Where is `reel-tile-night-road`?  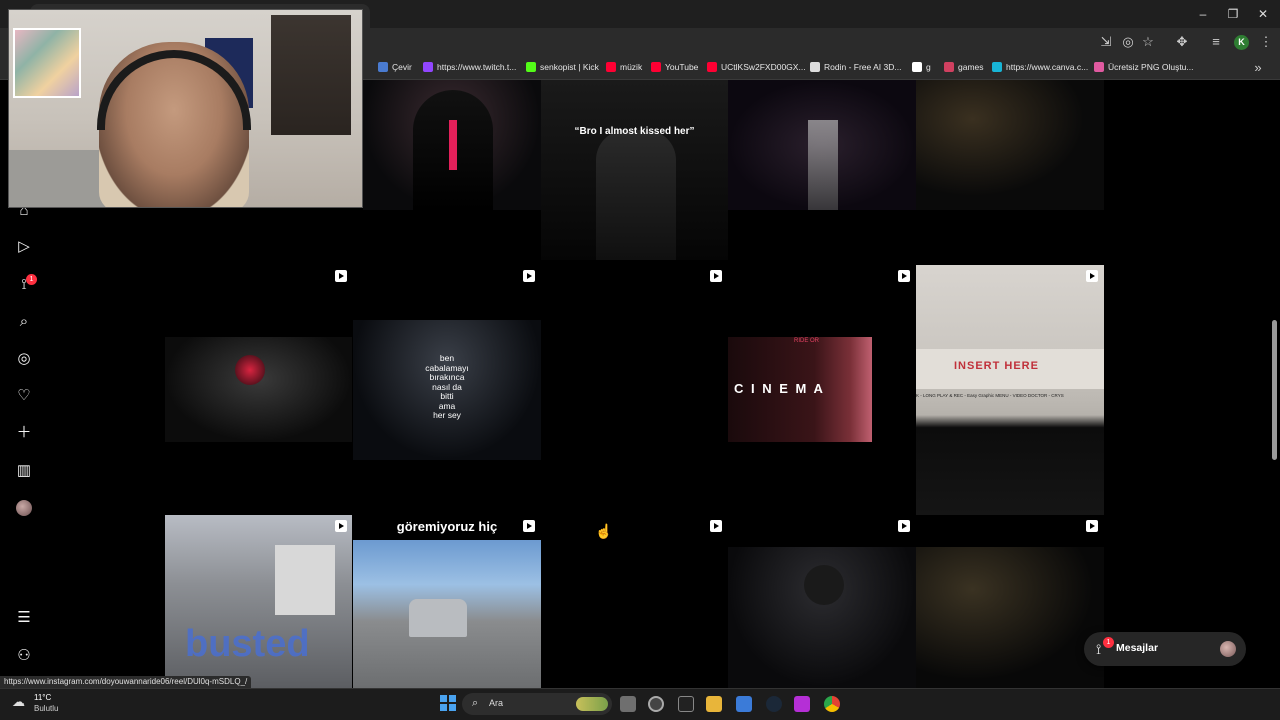 reel-tile-night-road is located at coordinates (1010, 601).